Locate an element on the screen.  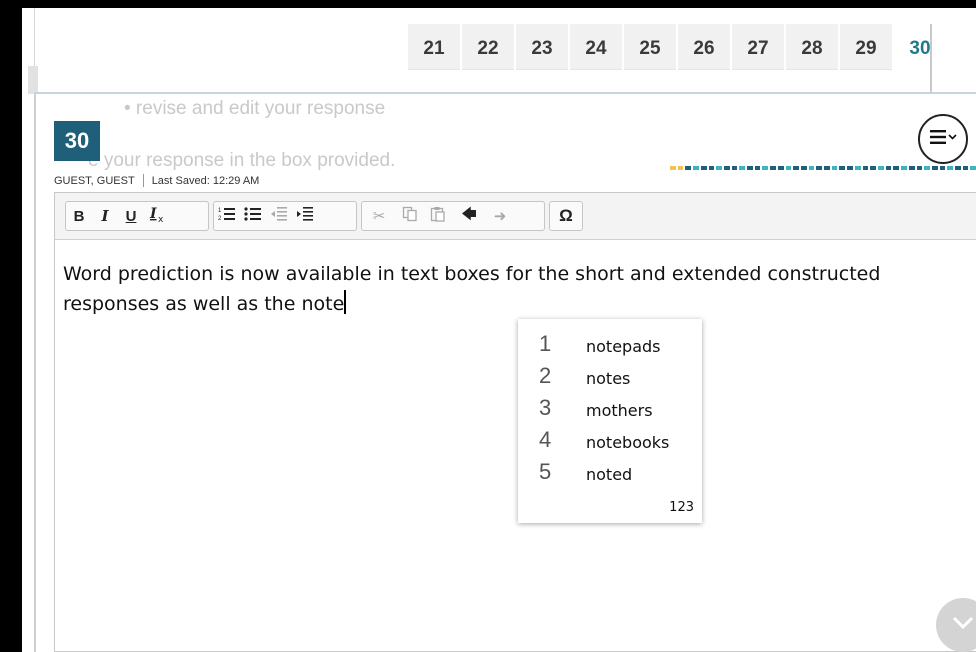
suggestion-item: 2 notes is located at coordinates (610, 379).